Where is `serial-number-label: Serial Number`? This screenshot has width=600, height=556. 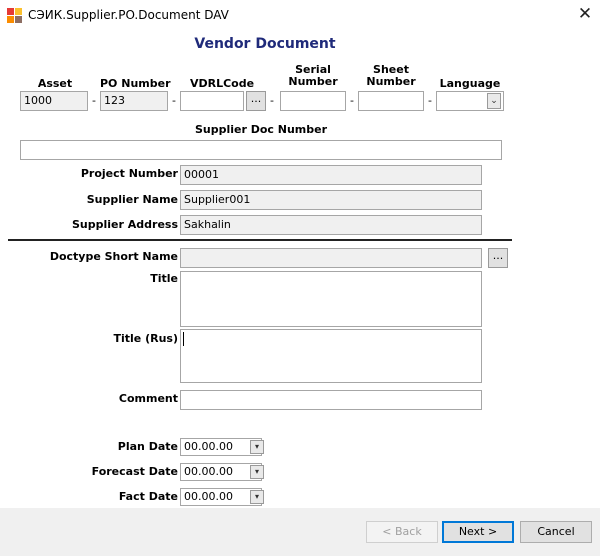
serial-number-label: Serial Number is located at coordinates (313, 76).